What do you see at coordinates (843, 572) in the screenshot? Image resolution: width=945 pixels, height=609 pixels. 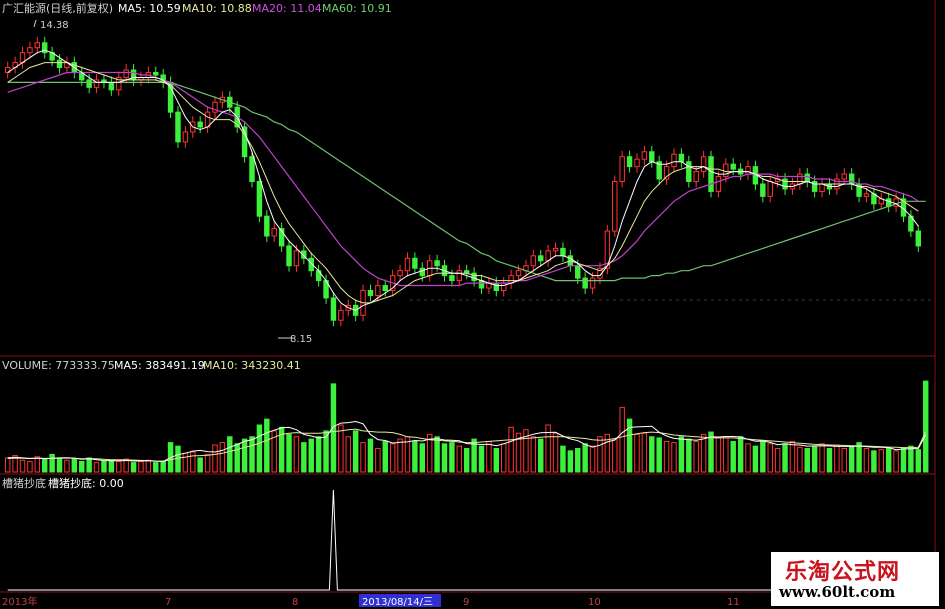 I see `watermark-name: 乐淘公式网` at bounding box center [843, 572].